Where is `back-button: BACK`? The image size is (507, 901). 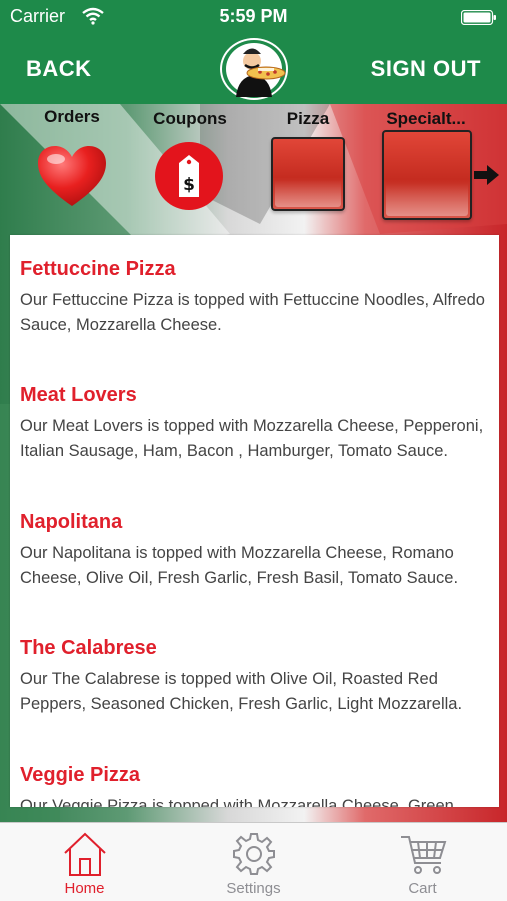
back-button: BACK is located at coordinates (59, 69).